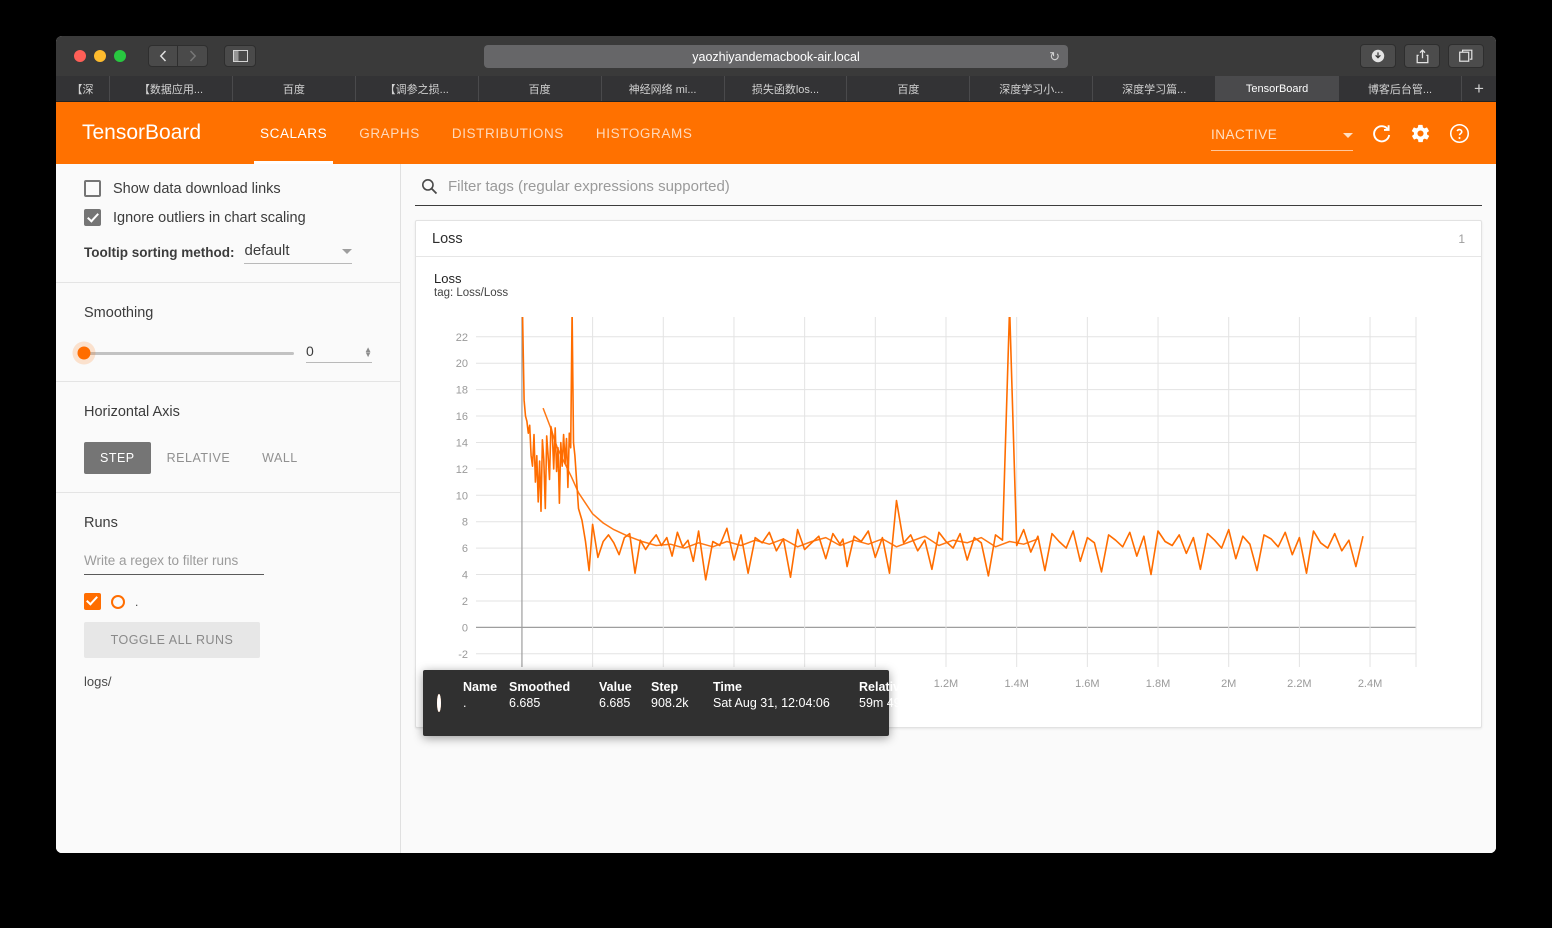 This screenshot has width=1552, height=928. What do you see at coordinates (280, 458) in the screenshot?
I see `axis-option-wall: WALL` at bounding box center [280, 458].